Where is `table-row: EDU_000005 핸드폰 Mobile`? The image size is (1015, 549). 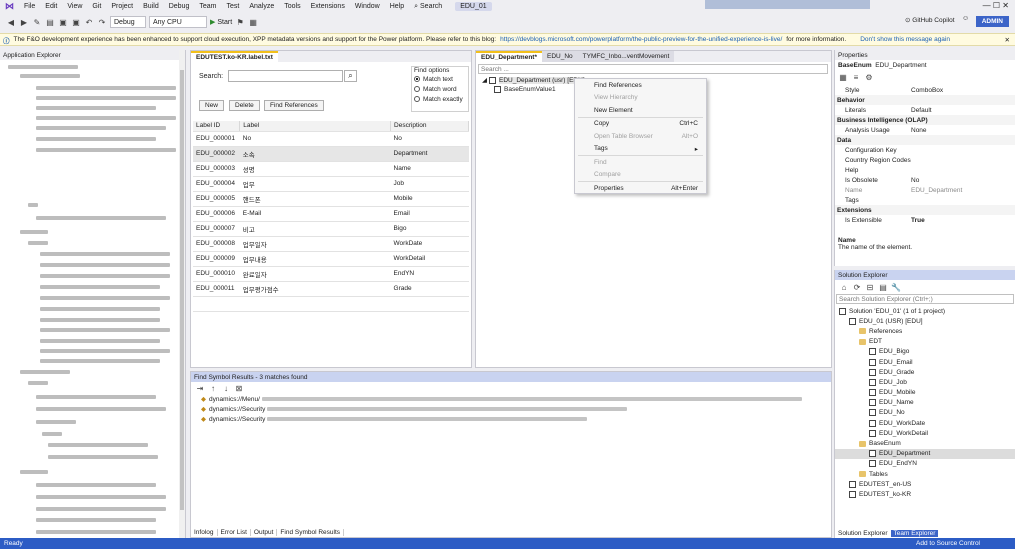 table-row: EDU_000005 핸드폰 Mobile is located at coordinates (331, 199).